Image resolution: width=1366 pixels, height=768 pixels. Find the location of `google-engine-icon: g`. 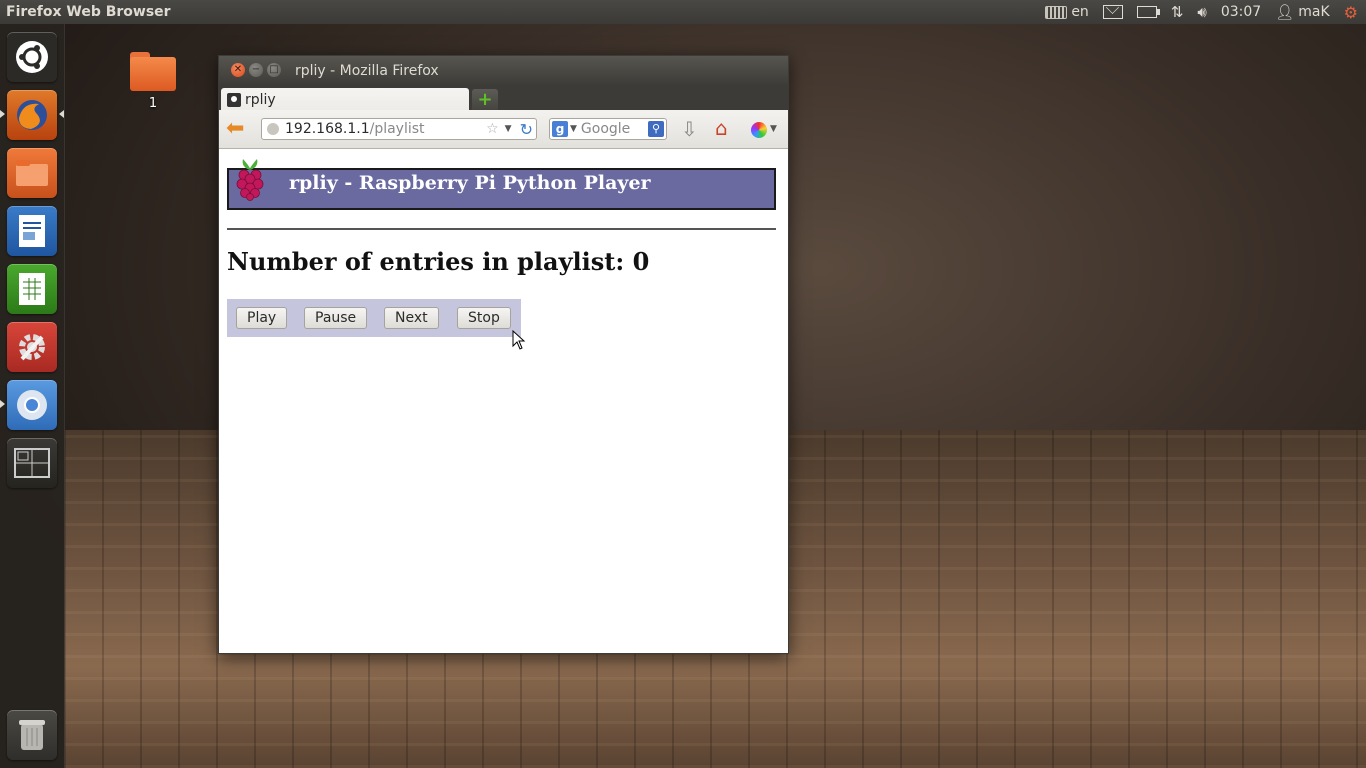

google-engine-icon: g is located at coordinates (560, 129).